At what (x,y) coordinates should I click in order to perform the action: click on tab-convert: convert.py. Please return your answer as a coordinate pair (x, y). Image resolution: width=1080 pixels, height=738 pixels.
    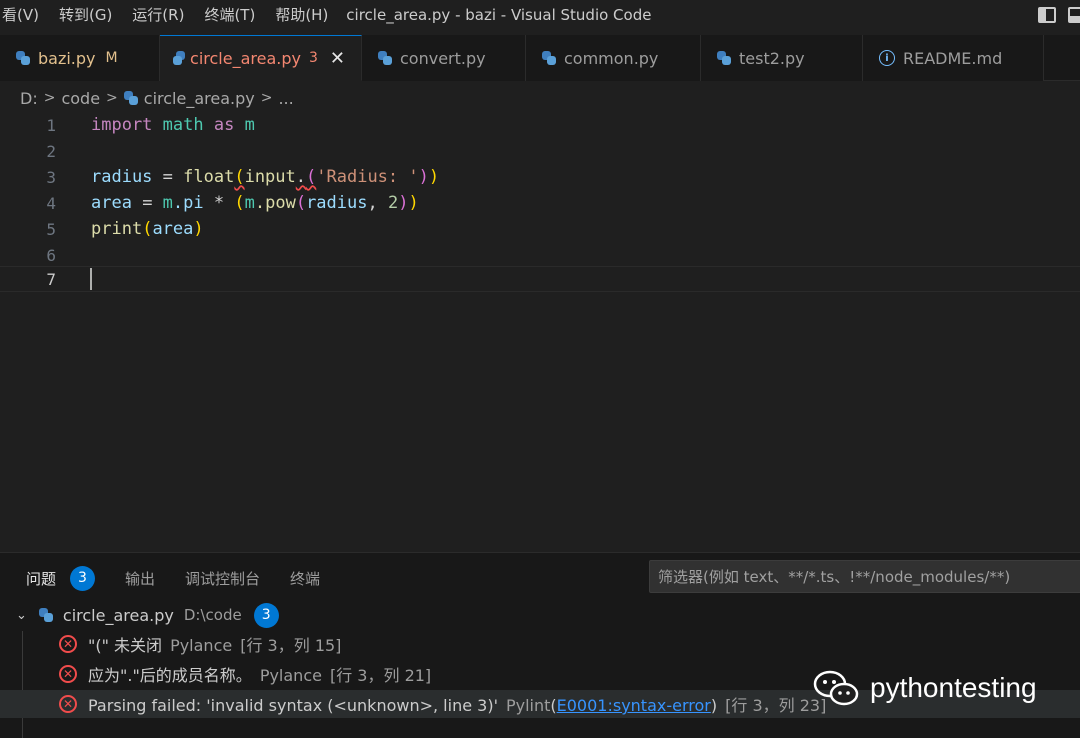
    Looking at the image, I should click on (444, 58).